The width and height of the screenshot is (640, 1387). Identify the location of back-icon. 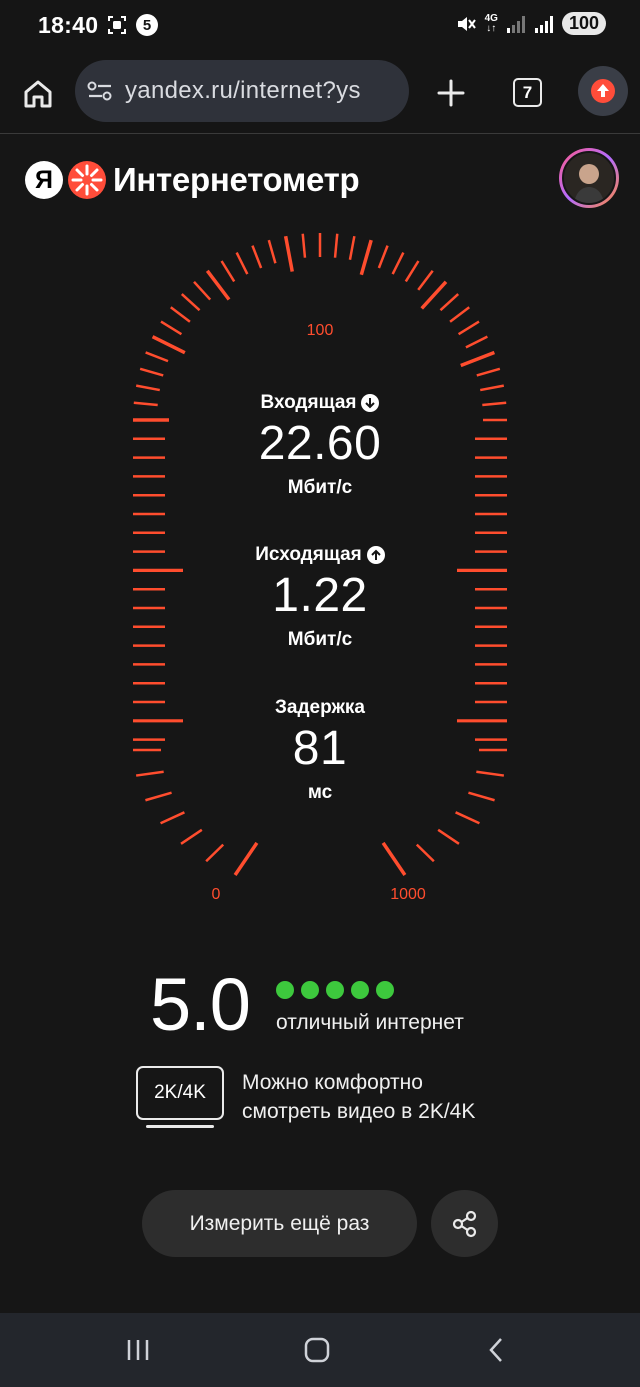
(495, 1350).